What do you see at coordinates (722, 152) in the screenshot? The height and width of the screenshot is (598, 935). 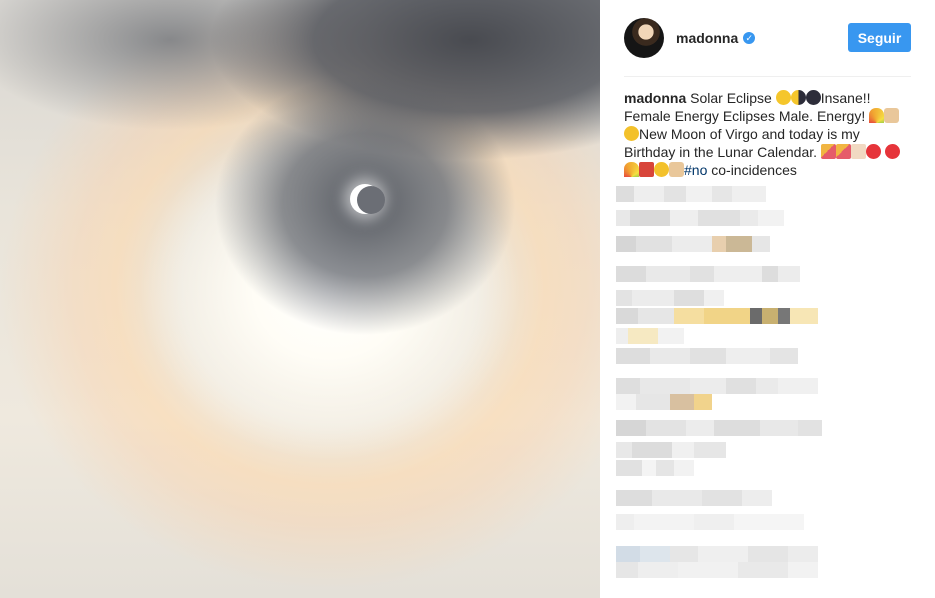 I see `caption-text-5: Birthday in the Lunar Calendar.` at bounding box center [722, 152].